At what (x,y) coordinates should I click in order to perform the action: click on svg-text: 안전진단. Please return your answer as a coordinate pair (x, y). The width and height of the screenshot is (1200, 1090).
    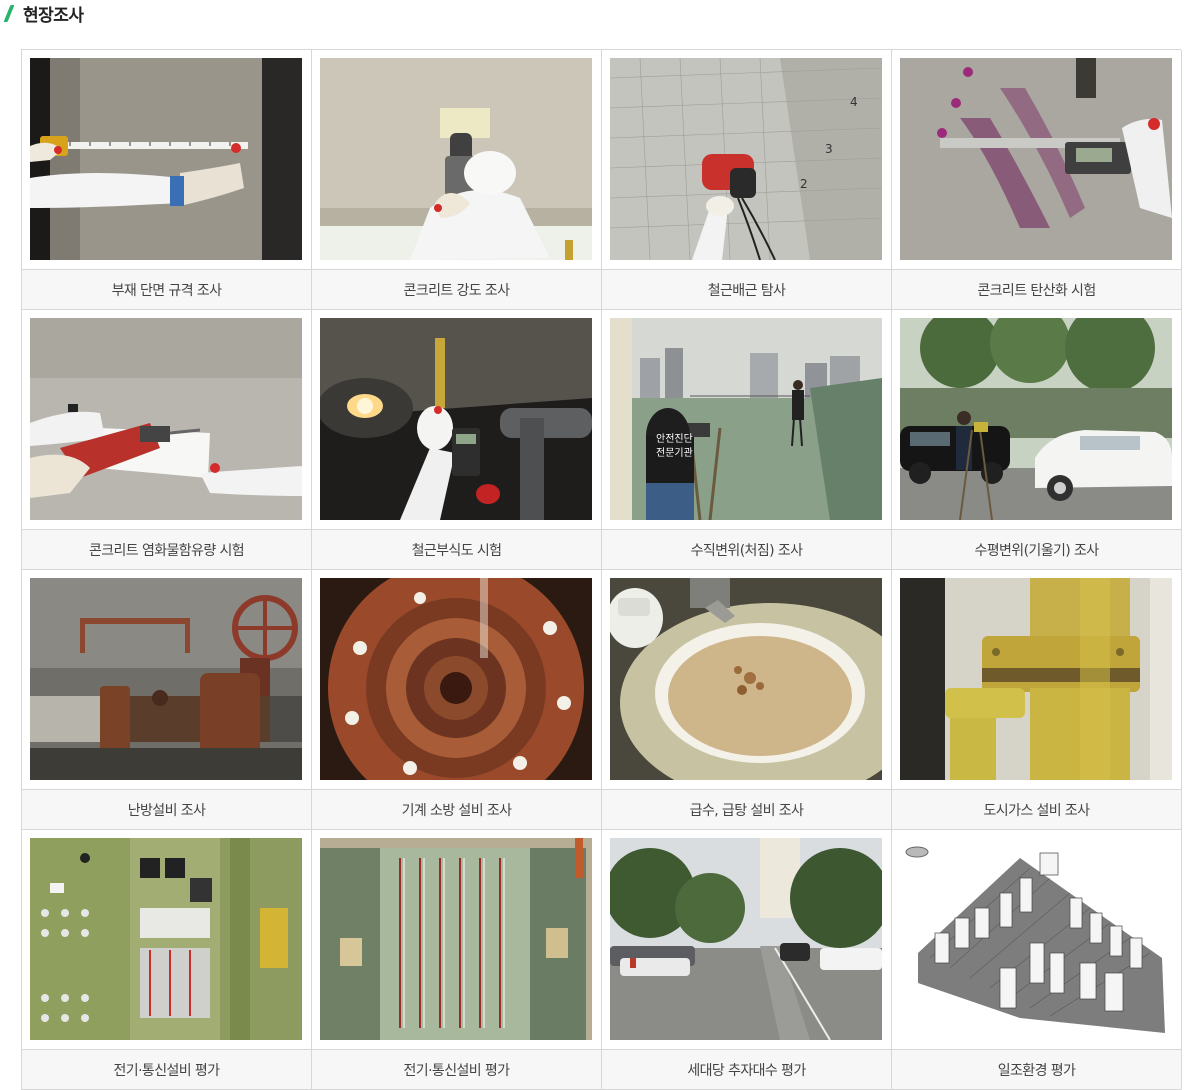
    Looking at the image, I should click on (674, 439).